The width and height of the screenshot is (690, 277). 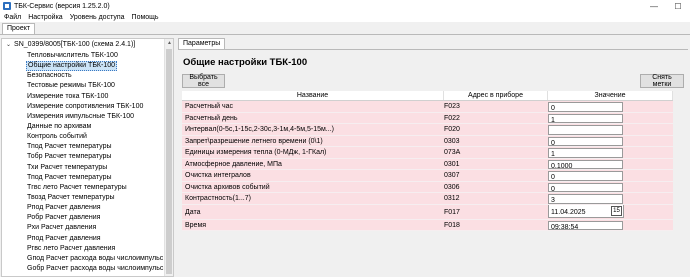 I want to click on tree-item: Тестовые режимы ТБК-100, so click(x=99, y=86).